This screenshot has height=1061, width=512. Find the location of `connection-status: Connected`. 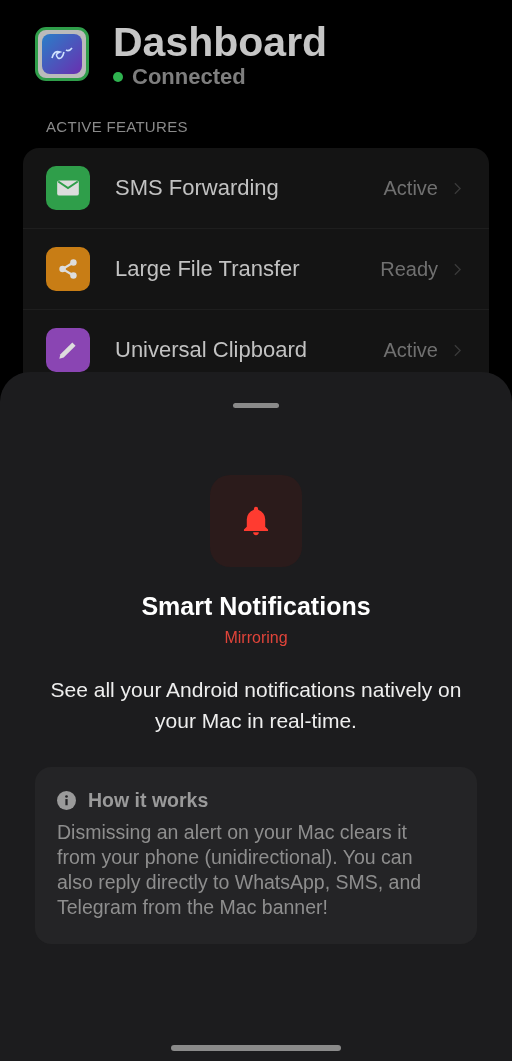

connection-status: Connected is located at coordinates (189, 77).